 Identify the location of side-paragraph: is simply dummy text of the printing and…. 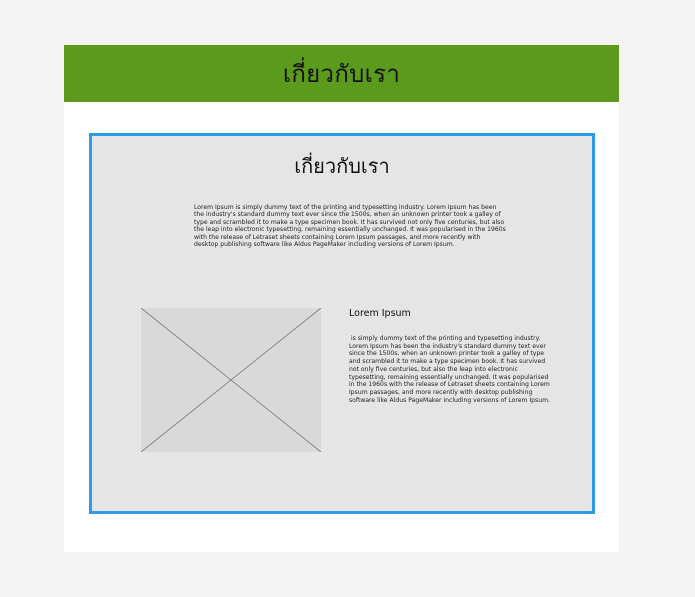
(450, 369).